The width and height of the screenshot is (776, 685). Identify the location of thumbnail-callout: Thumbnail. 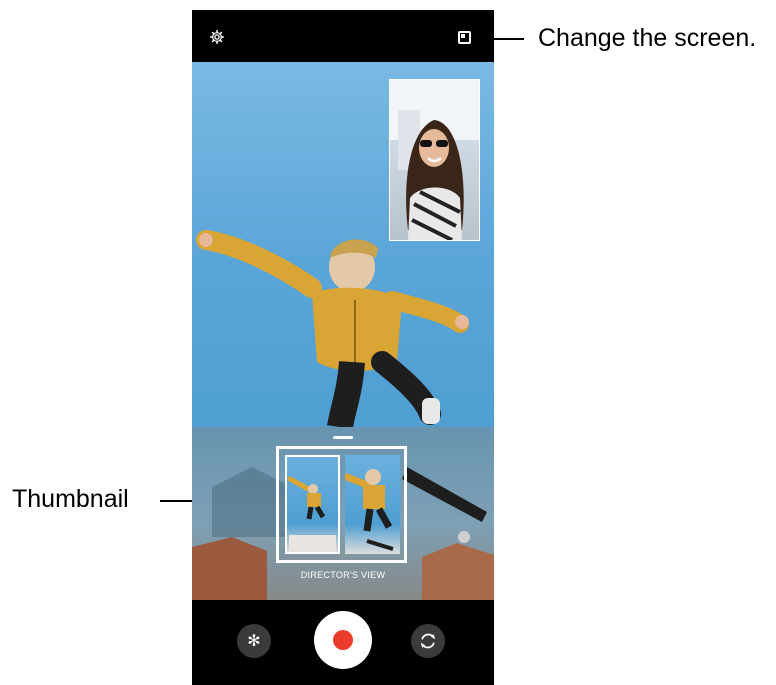
(70, 499).